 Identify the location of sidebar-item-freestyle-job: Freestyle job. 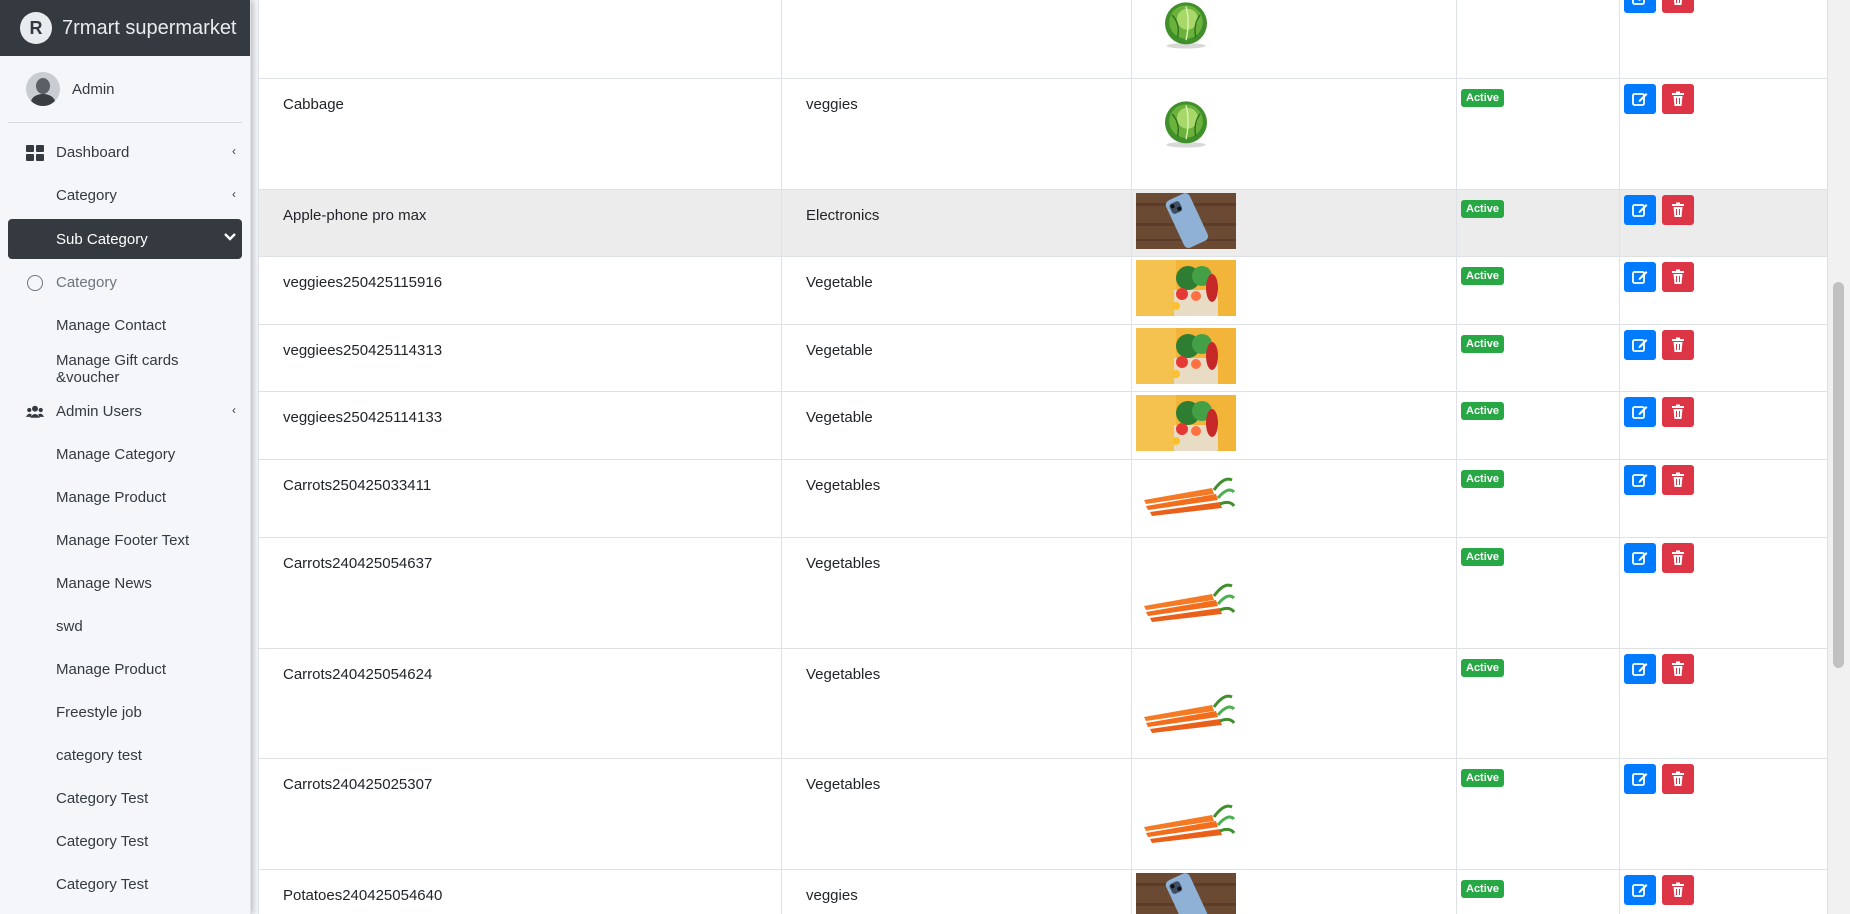
(125, 712).